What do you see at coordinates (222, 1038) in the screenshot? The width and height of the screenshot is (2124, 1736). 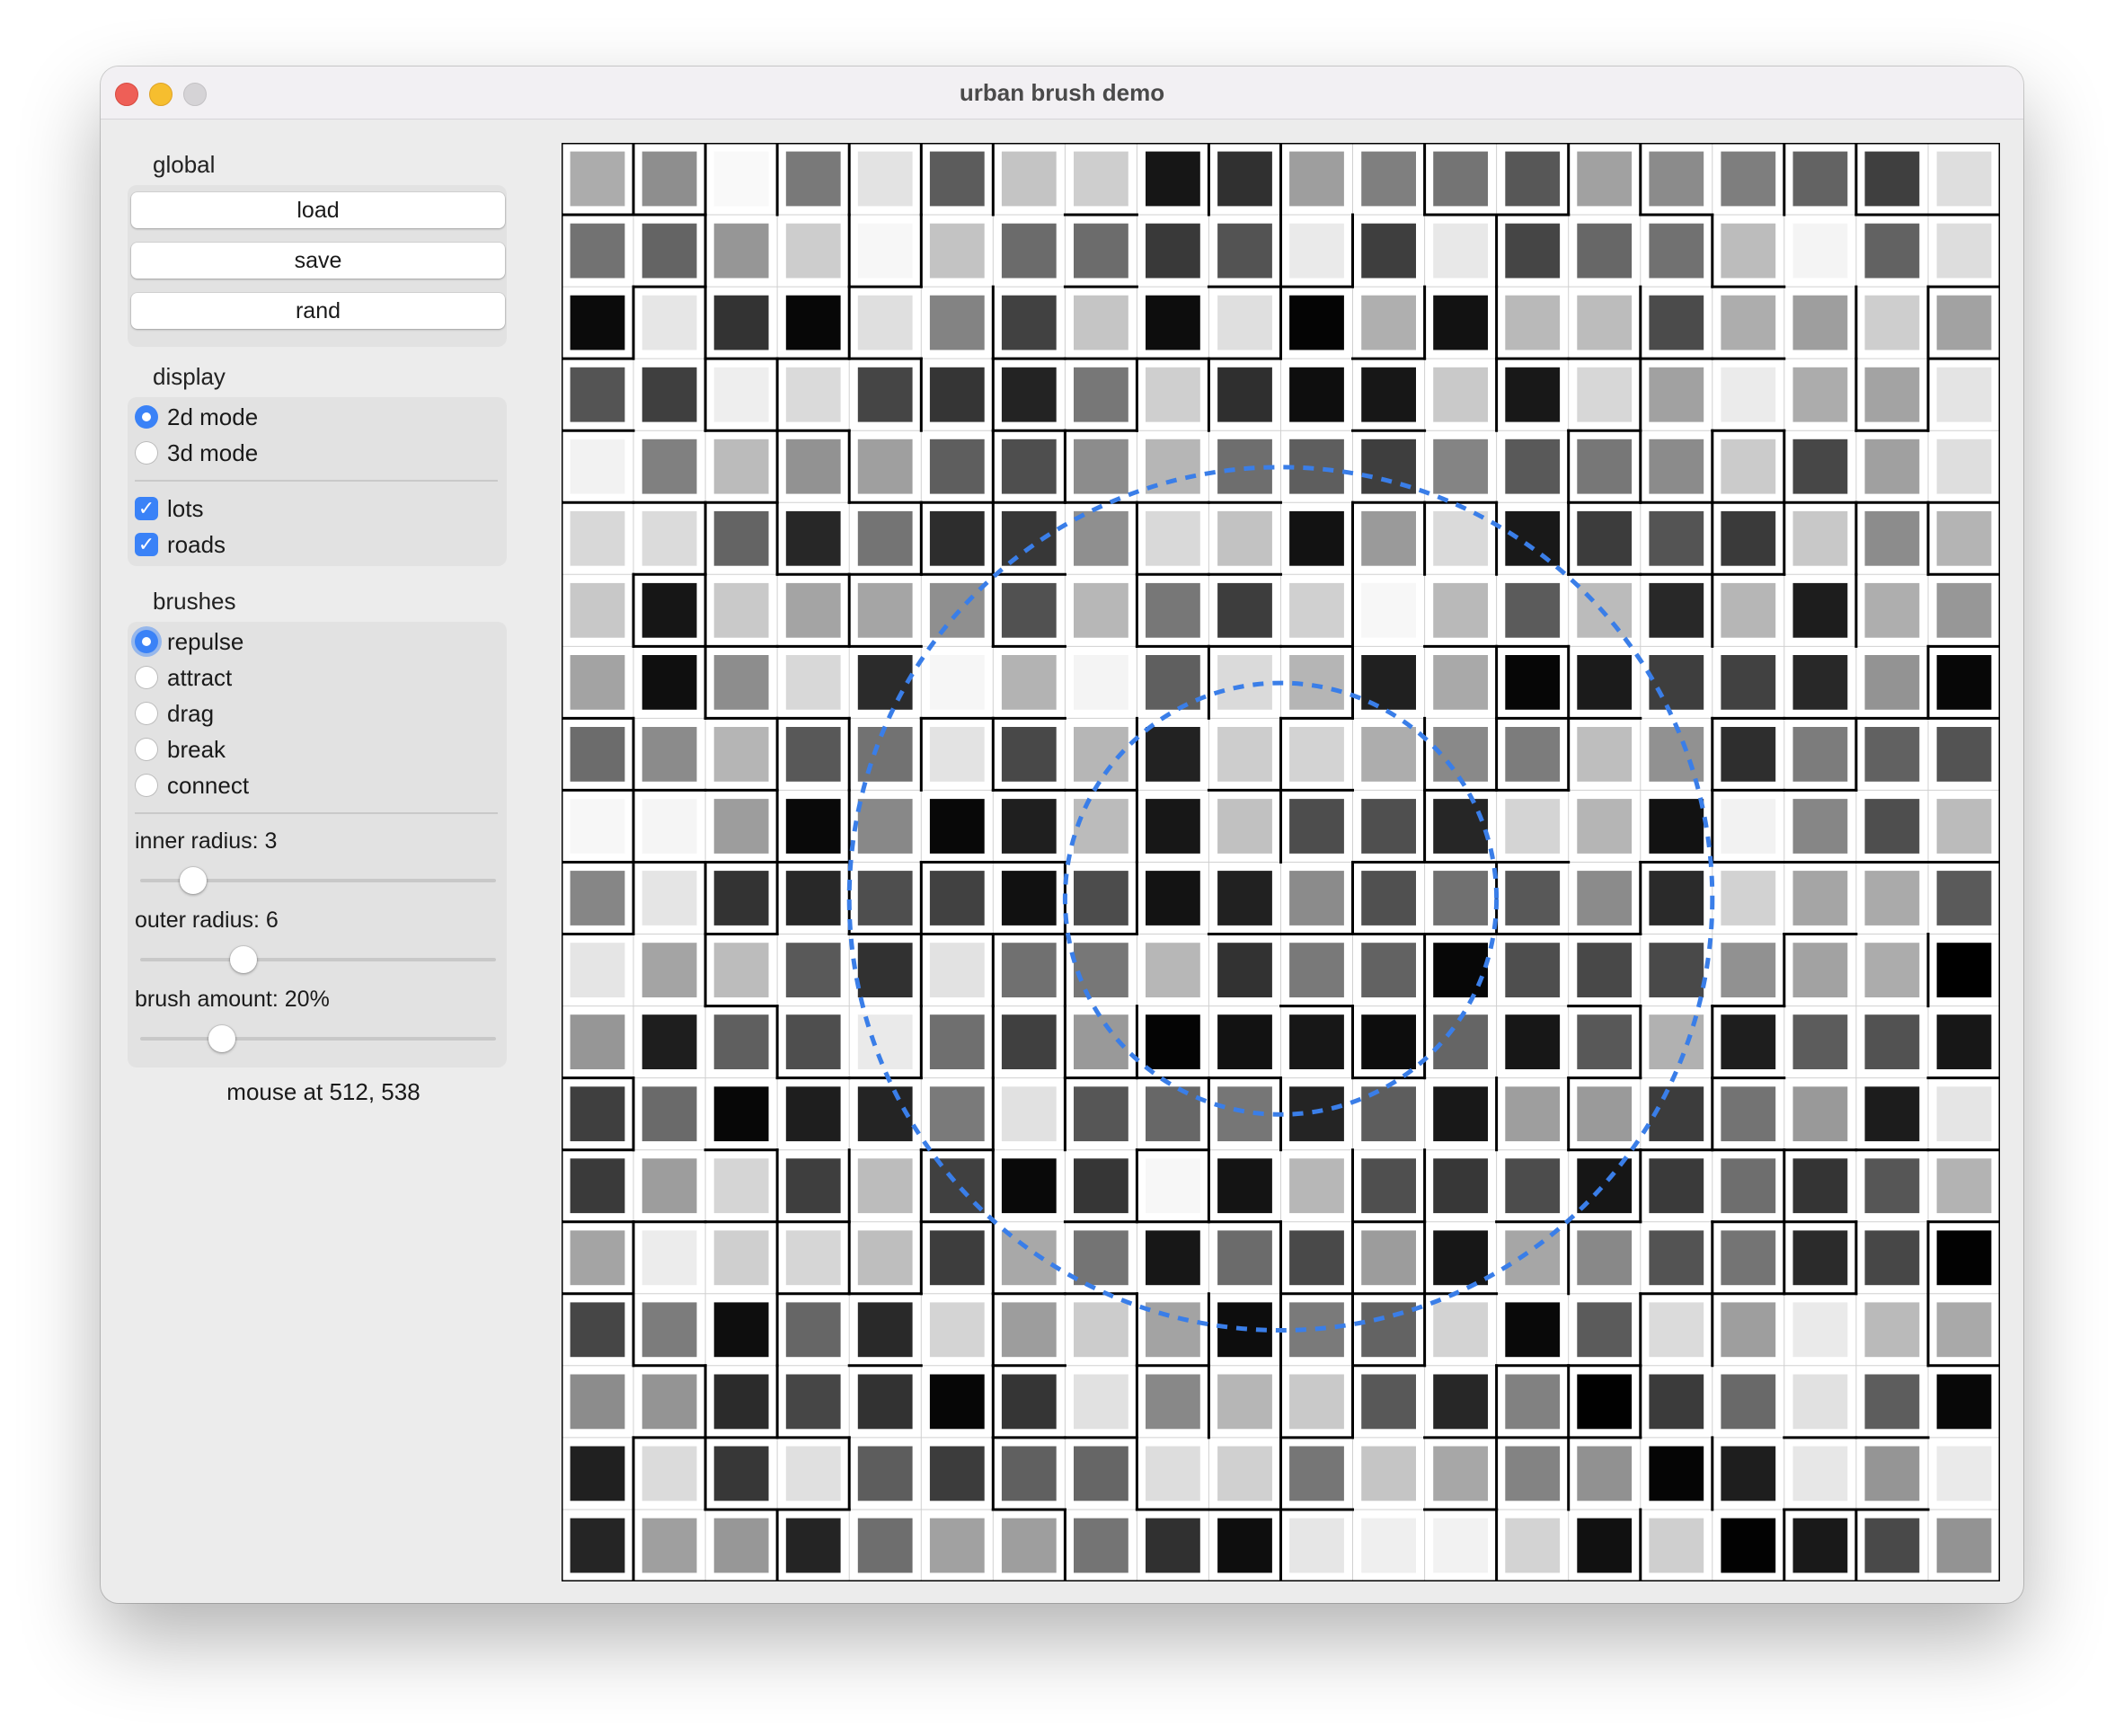 I see `brush-amount-slider-thumb` at bounding box center [222, 1038].